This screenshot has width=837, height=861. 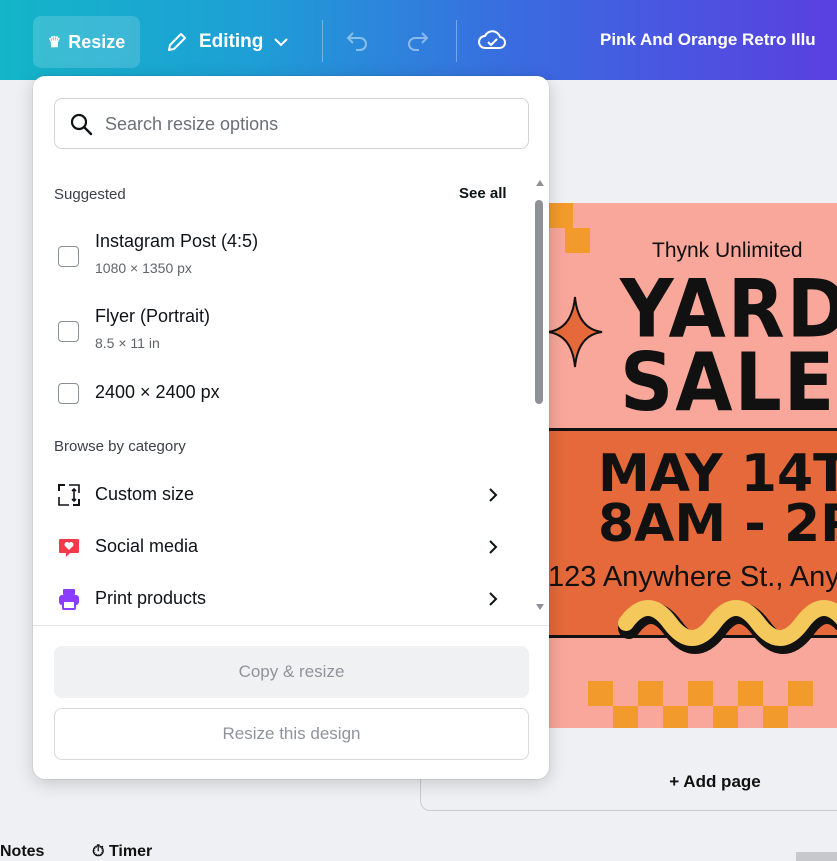 I want to click on editing-mode-button: Editing, so click(x=232, y=42).